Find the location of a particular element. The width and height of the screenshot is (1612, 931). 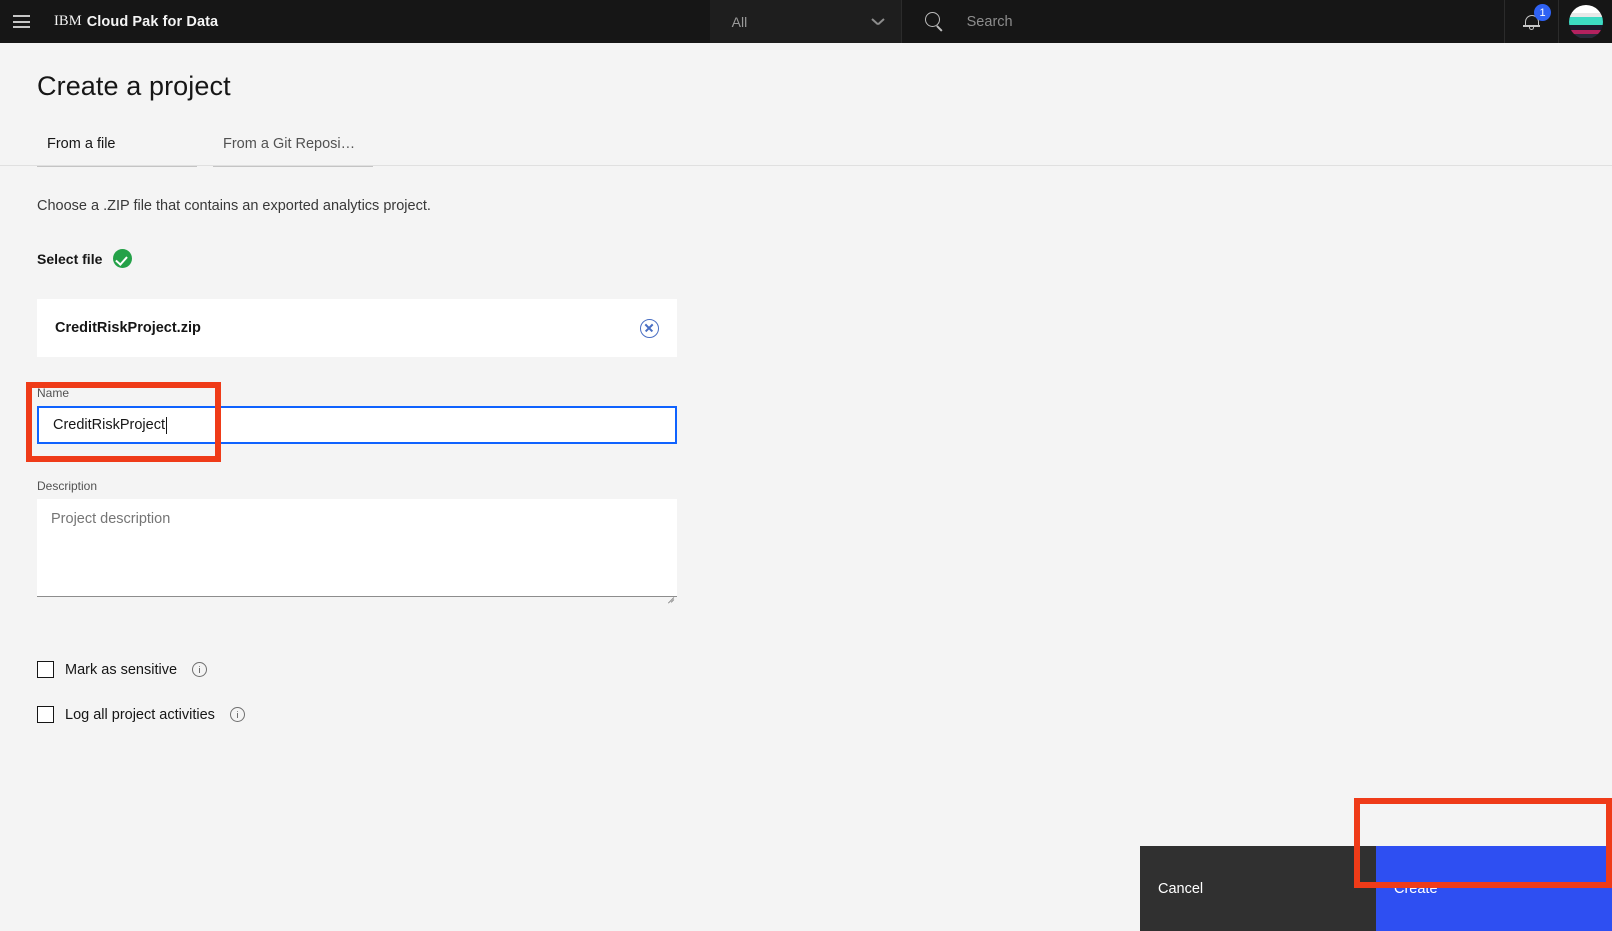

search-icon is located at coordinates (934, 21).